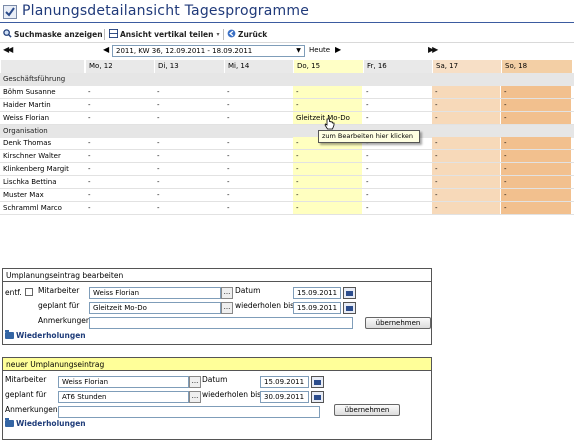 This screenshot has height=443, width=574. I want to click on delete-checkbox, so click(29, 292).